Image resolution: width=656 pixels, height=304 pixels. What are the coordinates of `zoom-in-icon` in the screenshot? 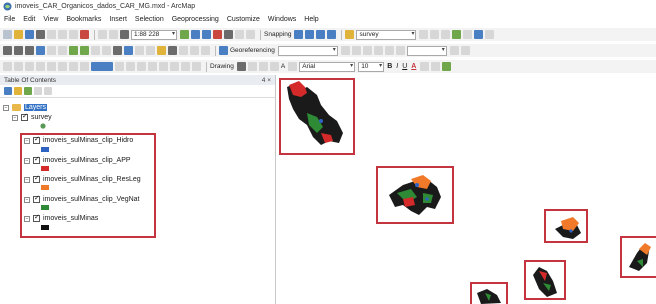 It's located at (7, 50).